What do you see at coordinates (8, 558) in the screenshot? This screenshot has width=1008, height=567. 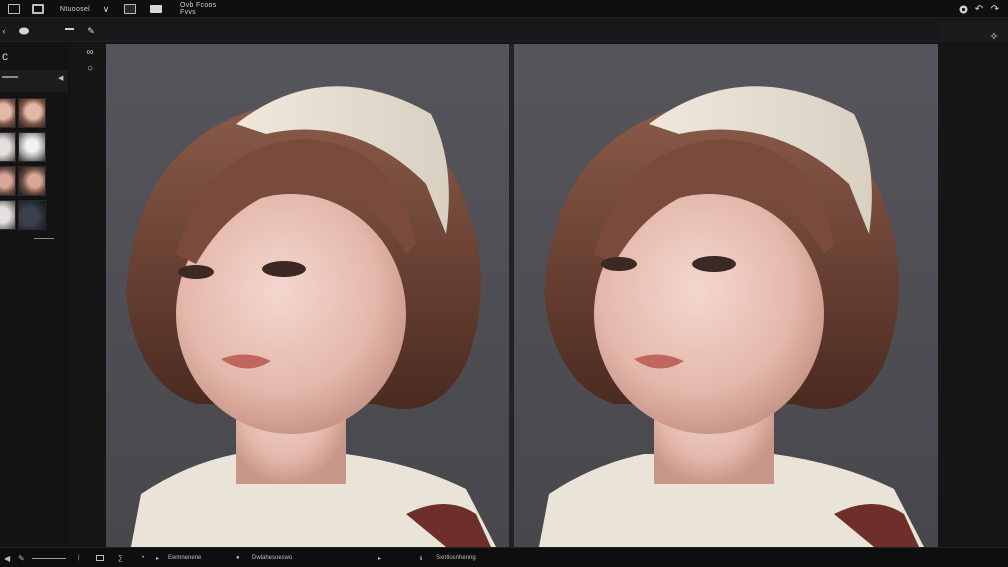 I see `play-icon: ◀` at bounding box center [8, 558].